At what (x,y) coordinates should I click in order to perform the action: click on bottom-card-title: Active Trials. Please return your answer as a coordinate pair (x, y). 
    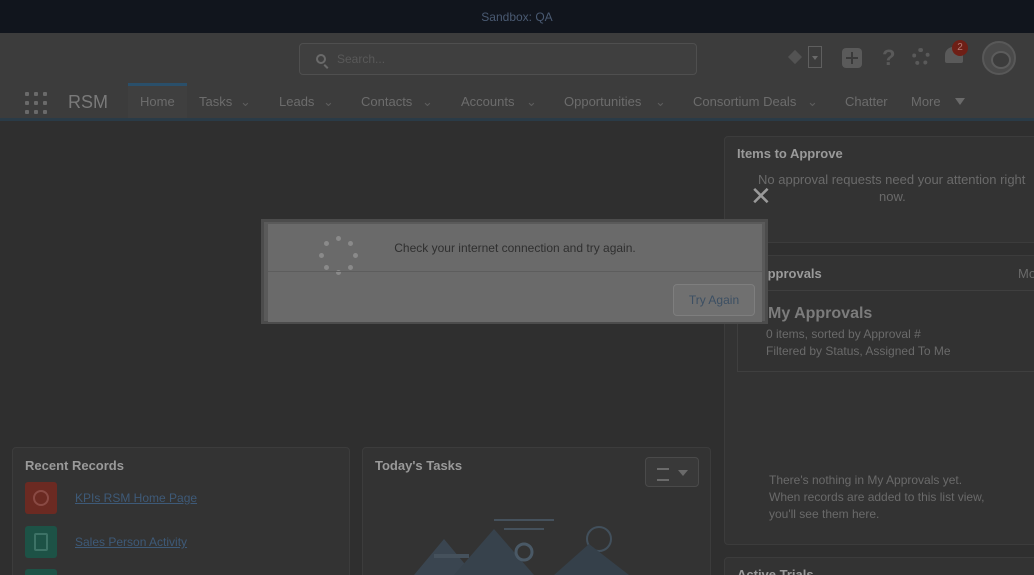
    Looking at the image, I should click on (775, 571).